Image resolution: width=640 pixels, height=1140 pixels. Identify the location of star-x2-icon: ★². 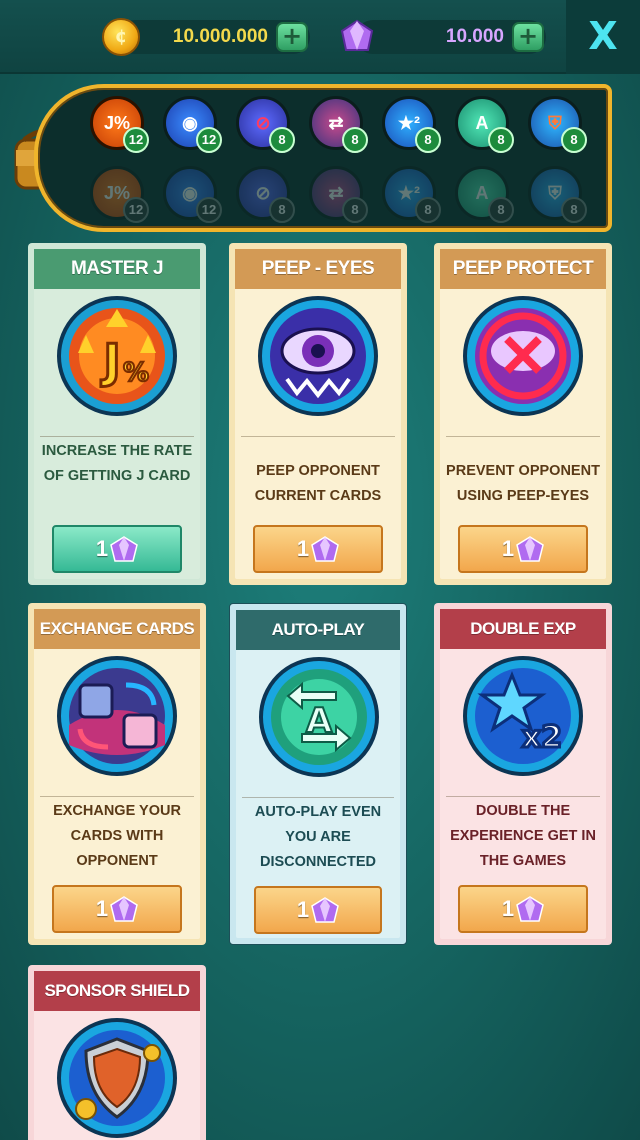
(409, 122).